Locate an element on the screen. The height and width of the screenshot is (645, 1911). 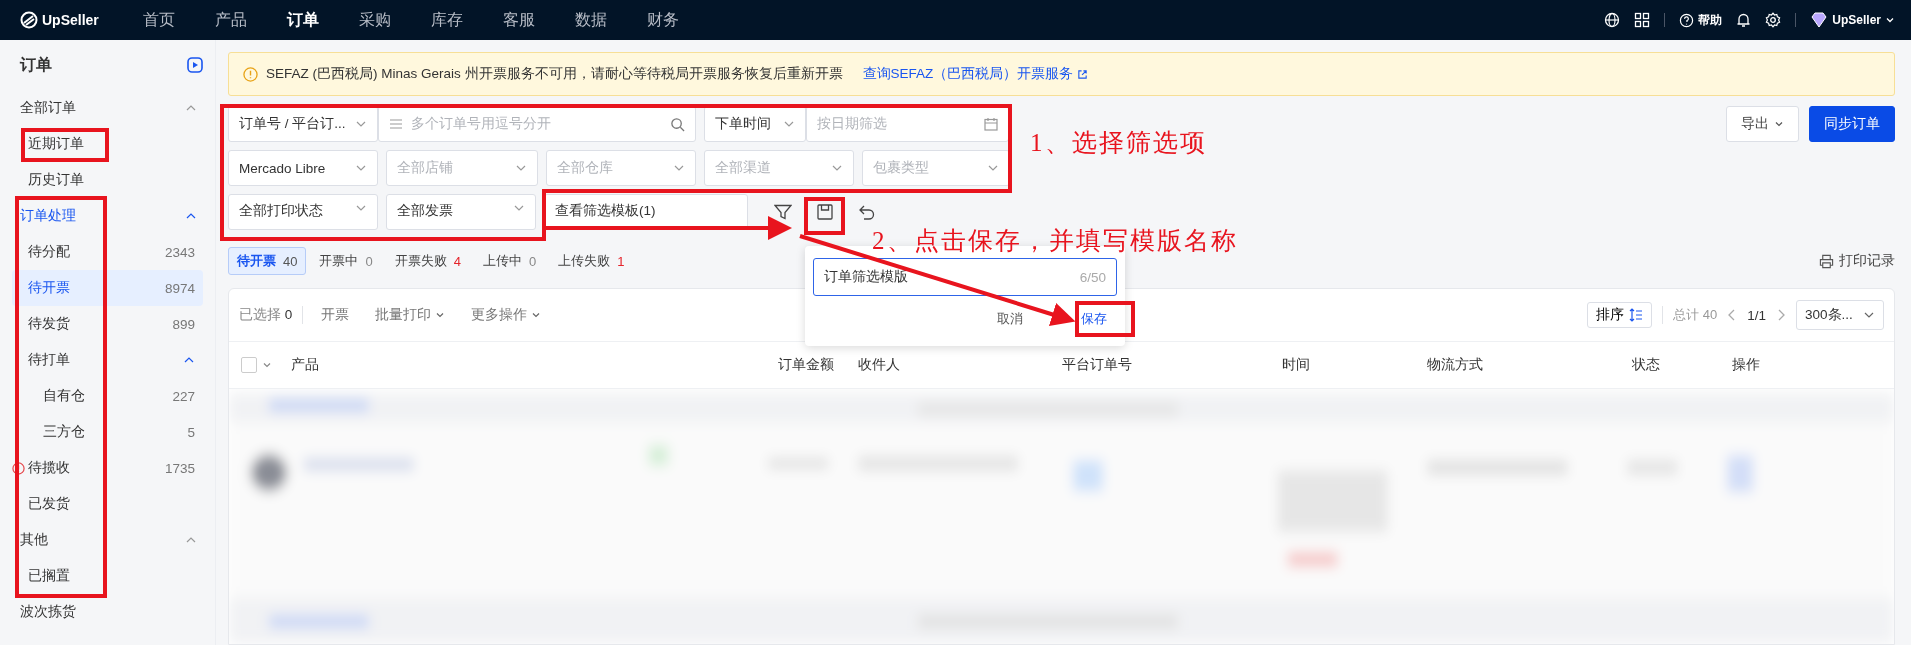
logo-icon is located at coordinates (29, 20).